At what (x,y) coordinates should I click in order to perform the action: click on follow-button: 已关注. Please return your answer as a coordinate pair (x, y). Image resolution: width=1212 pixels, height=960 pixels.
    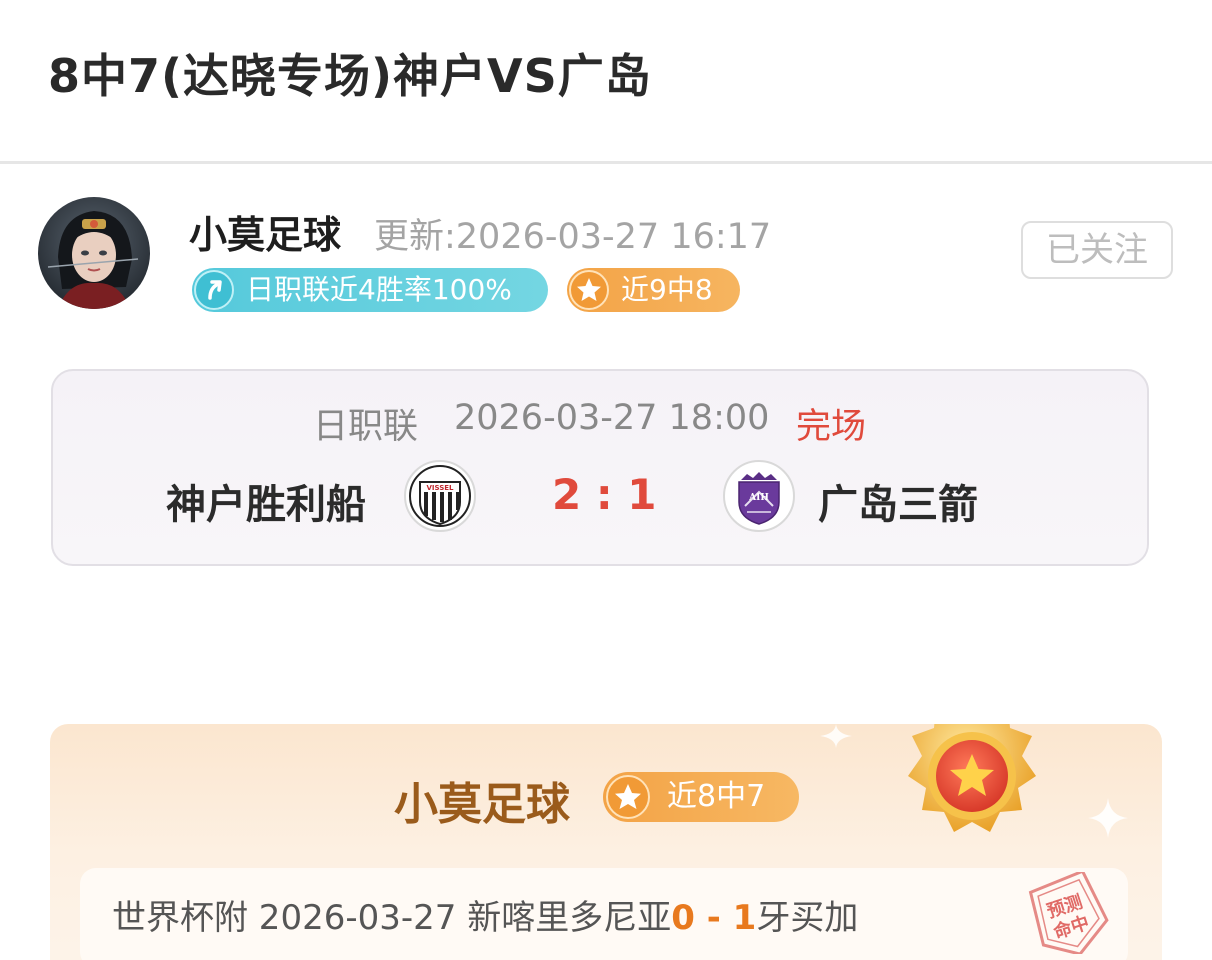
    Looking at the image, I should click on (1097, 250).